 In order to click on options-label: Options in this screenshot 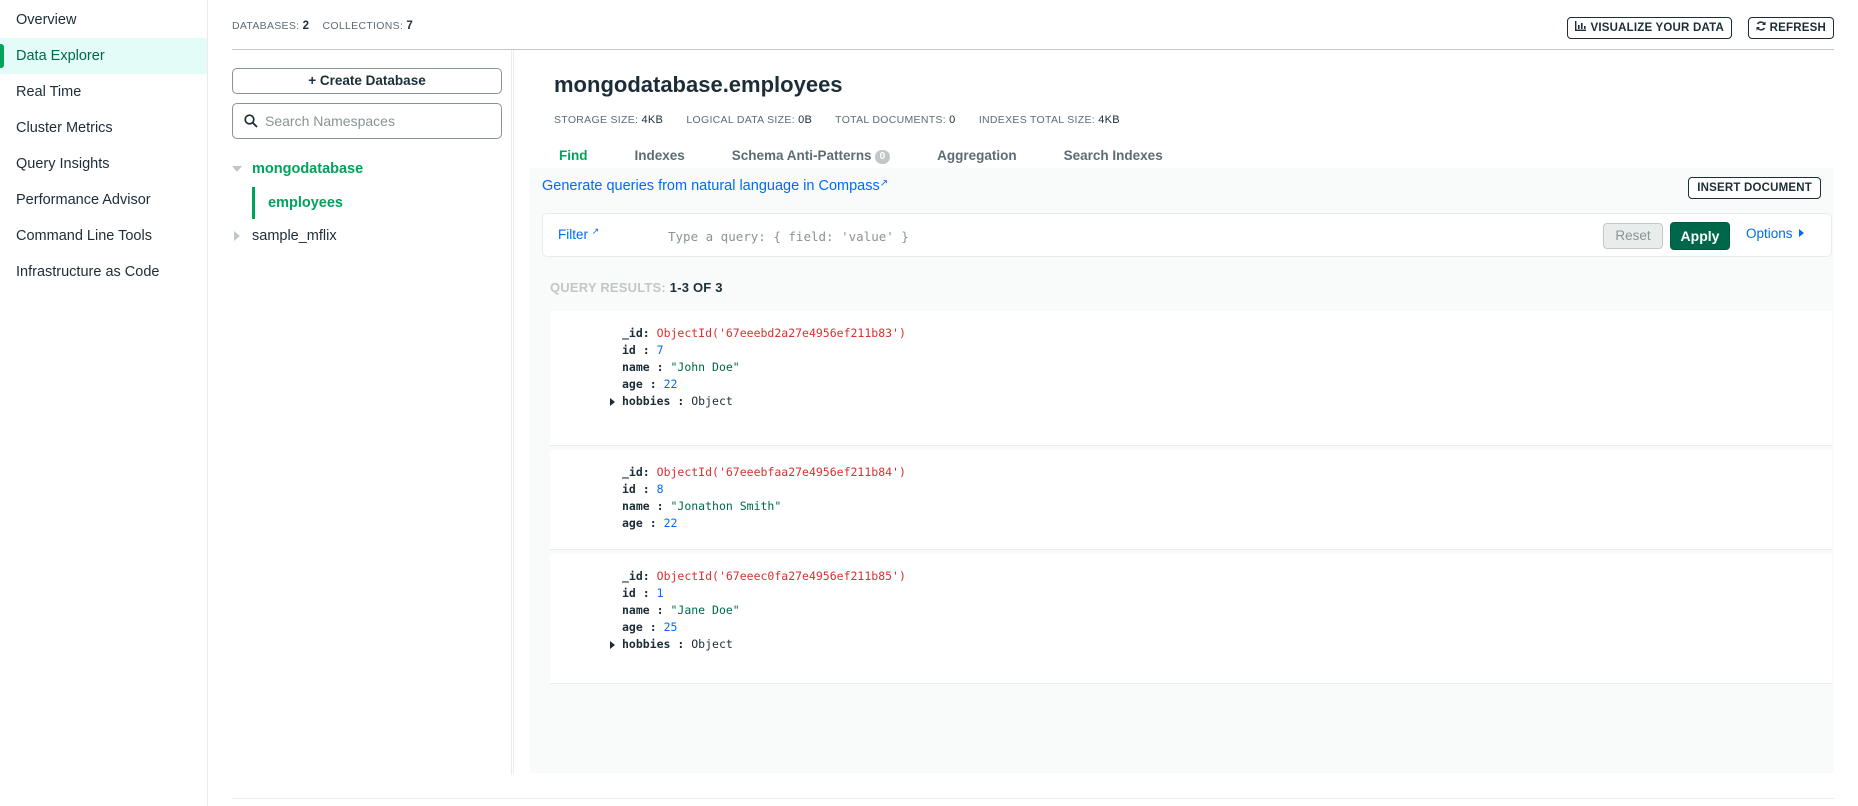, I will do `click(1769, 233)`.